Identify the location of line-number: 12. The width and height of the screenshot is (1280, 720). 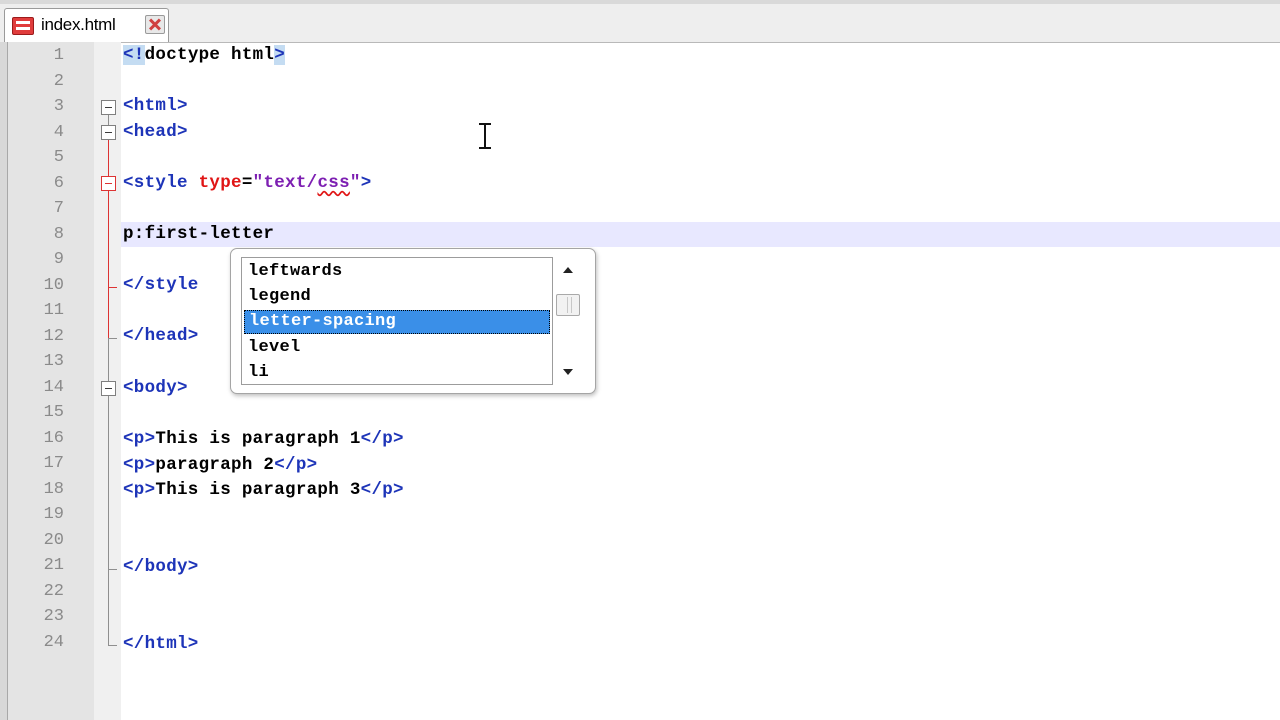
(53, 336).